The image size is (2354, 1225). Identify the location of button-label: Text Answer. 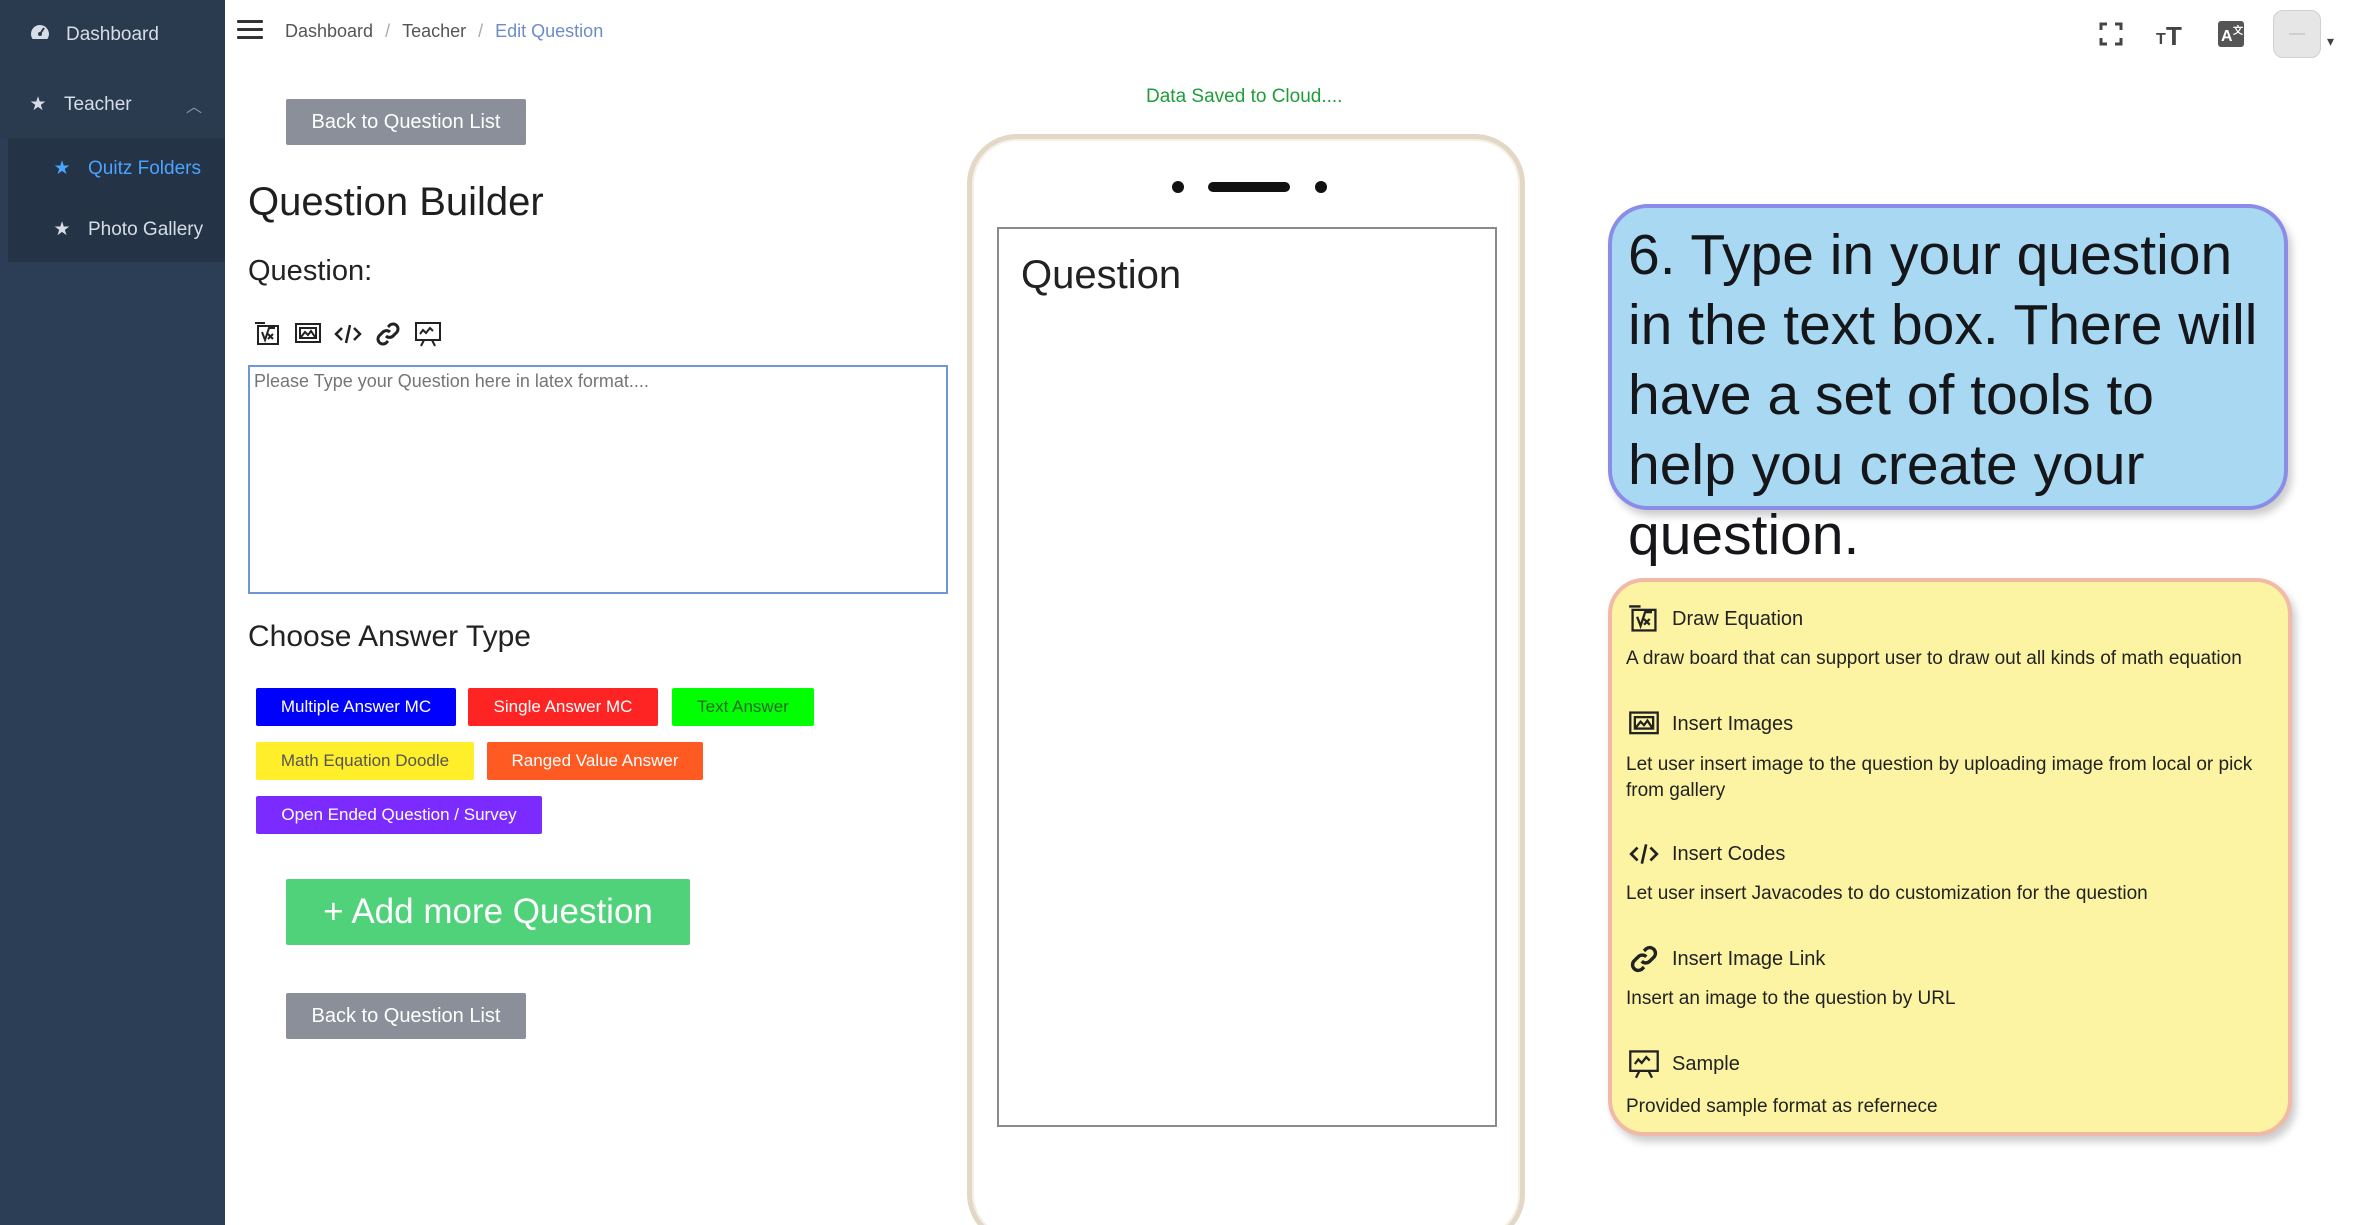
(743, 706).